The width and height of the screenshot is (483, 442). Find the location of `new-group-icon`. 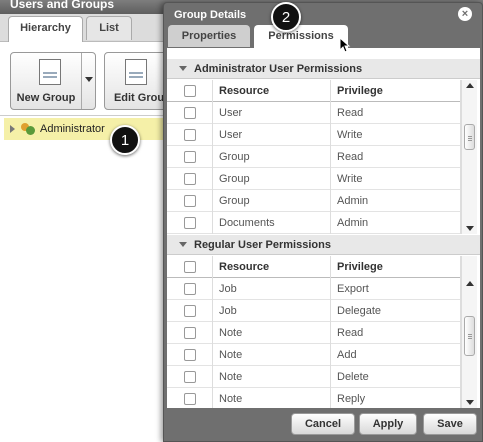

new-group-icon is located at coordinates (50, 72).